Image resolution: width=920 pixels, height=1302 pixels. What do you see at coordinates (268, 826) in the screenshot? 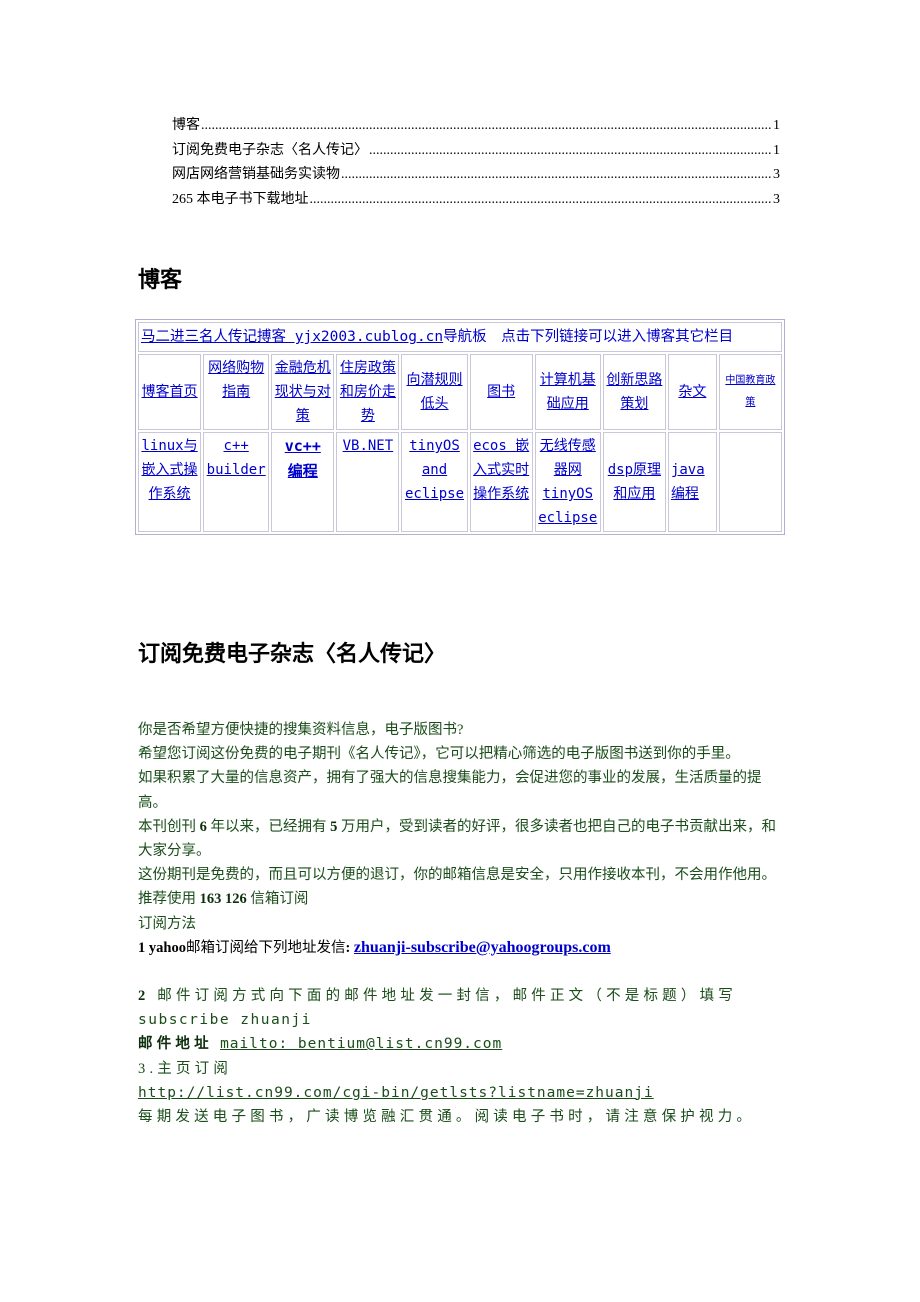
I see `text: 年以来，已经拥有` at bounding box center [268, 826].